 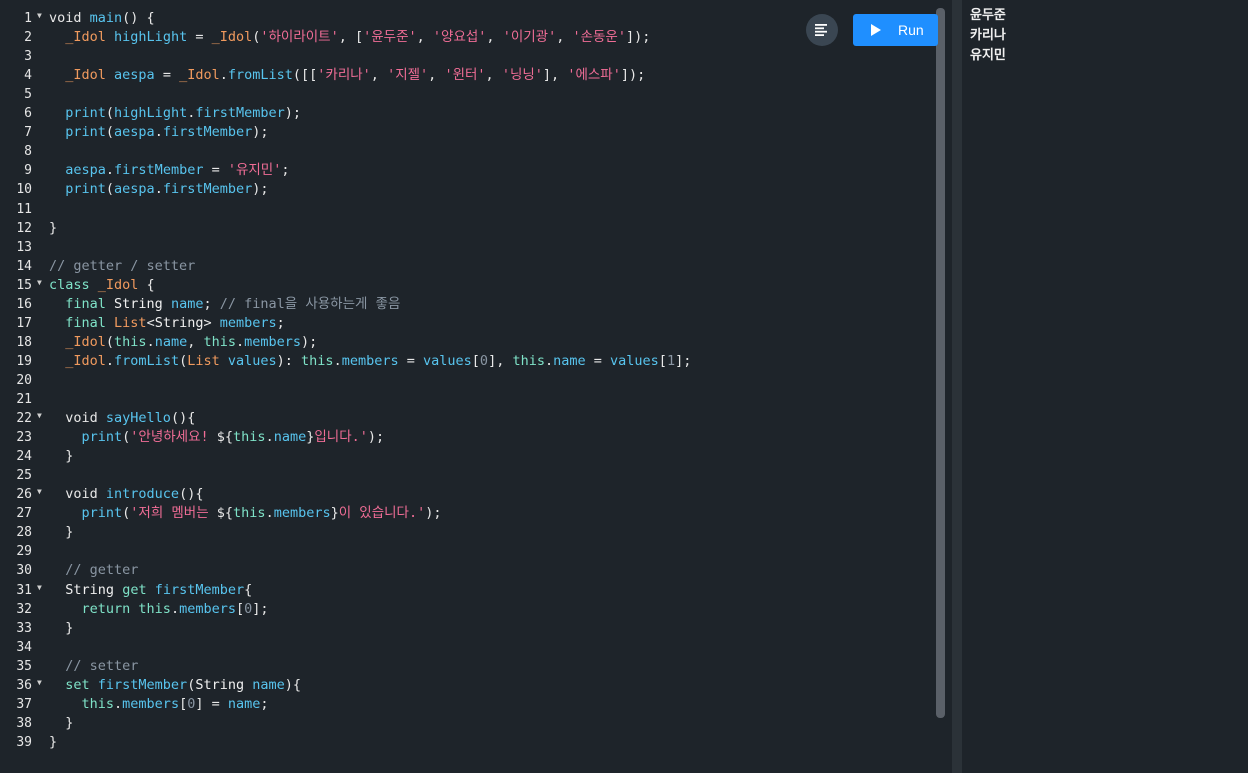 I want to click on code-line: // setter, so click(x=93, y=666).